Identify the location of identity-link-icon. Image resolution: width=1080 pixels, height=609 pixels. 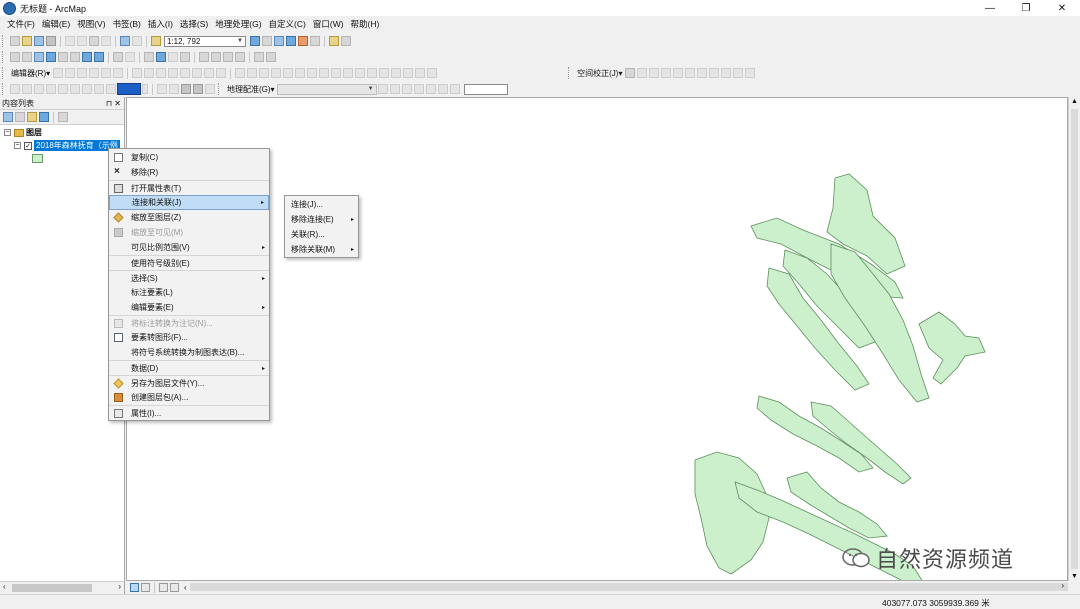
(678, 73).